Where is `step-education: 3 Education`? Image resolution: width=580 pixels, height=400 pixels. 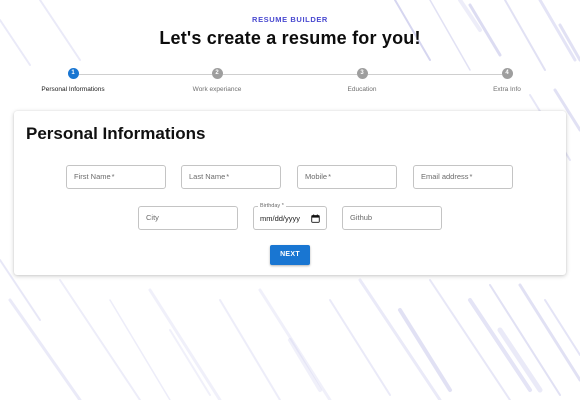 step-education: 3 Education is located at coordinates (362, 80).